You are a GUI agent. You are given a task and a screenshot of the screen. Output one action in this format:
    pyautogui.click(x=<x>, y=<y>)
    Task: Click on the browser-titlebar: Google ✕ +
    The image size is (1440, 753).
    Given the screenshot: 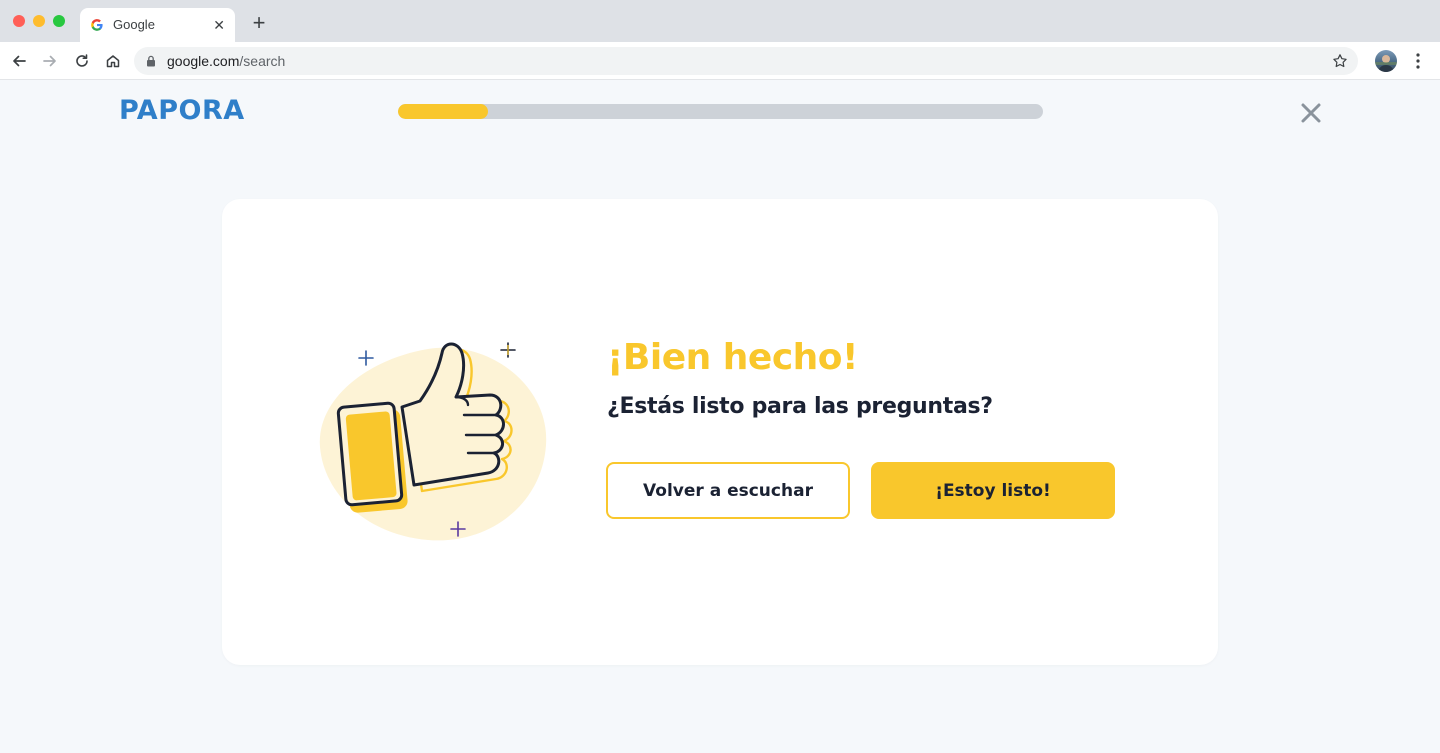 What is the action you would take?
    pyautogui.click(x=720, y=21)
    